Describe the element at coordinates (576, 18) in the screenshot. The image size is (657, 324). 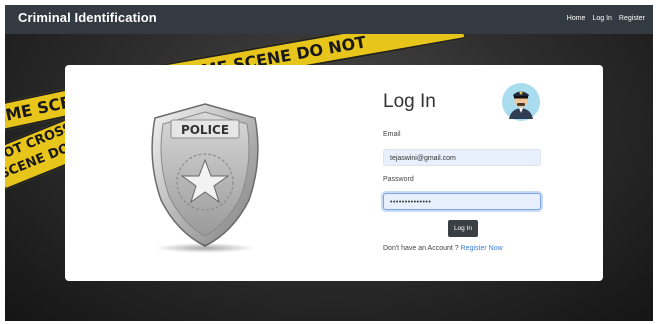
I see `nav-home-link: Home` at that location.